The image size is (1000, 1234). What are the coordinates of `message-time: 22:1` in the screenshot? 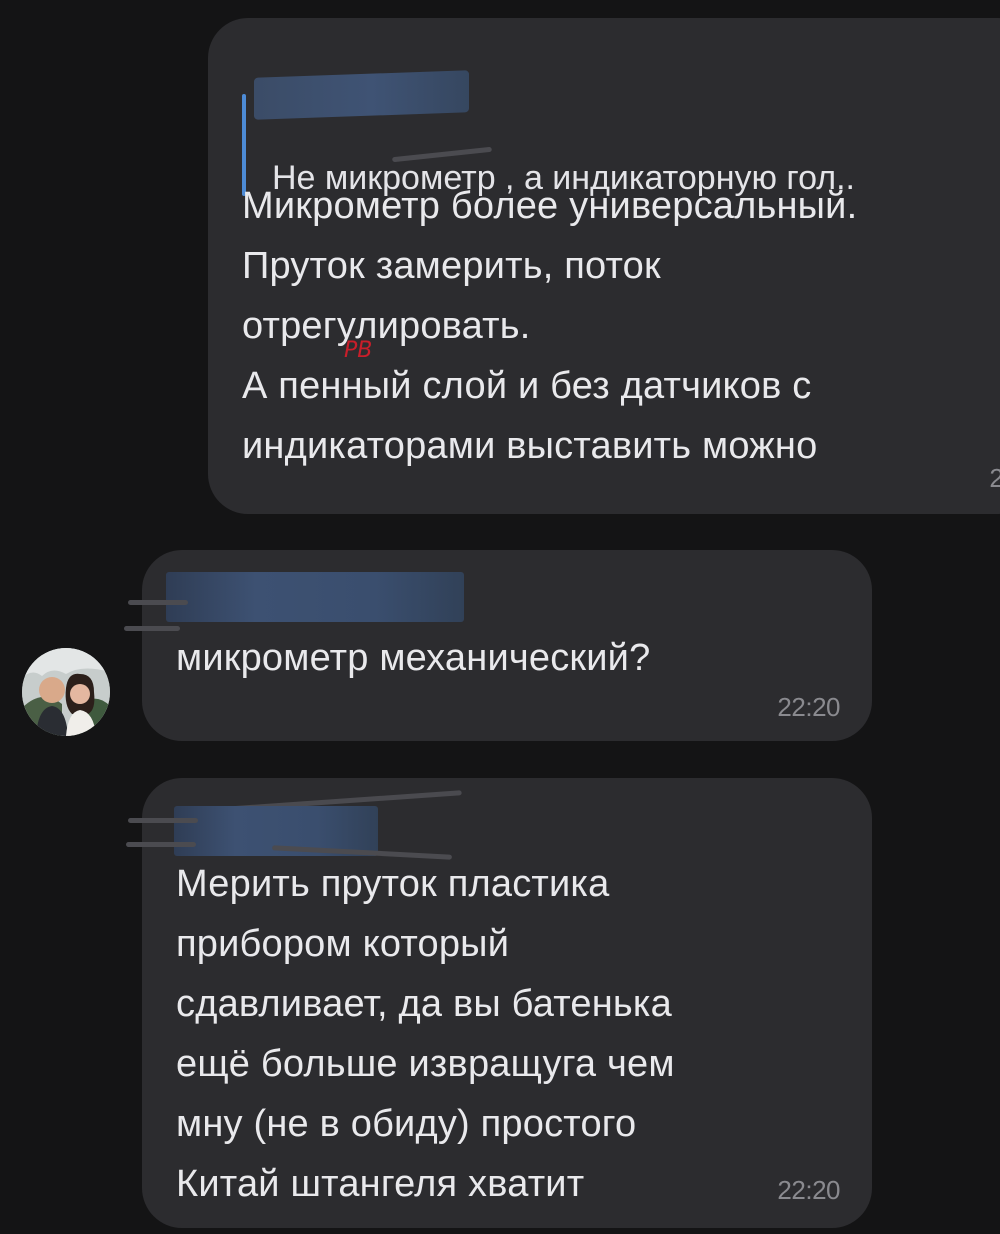 It's located at (994, 478).